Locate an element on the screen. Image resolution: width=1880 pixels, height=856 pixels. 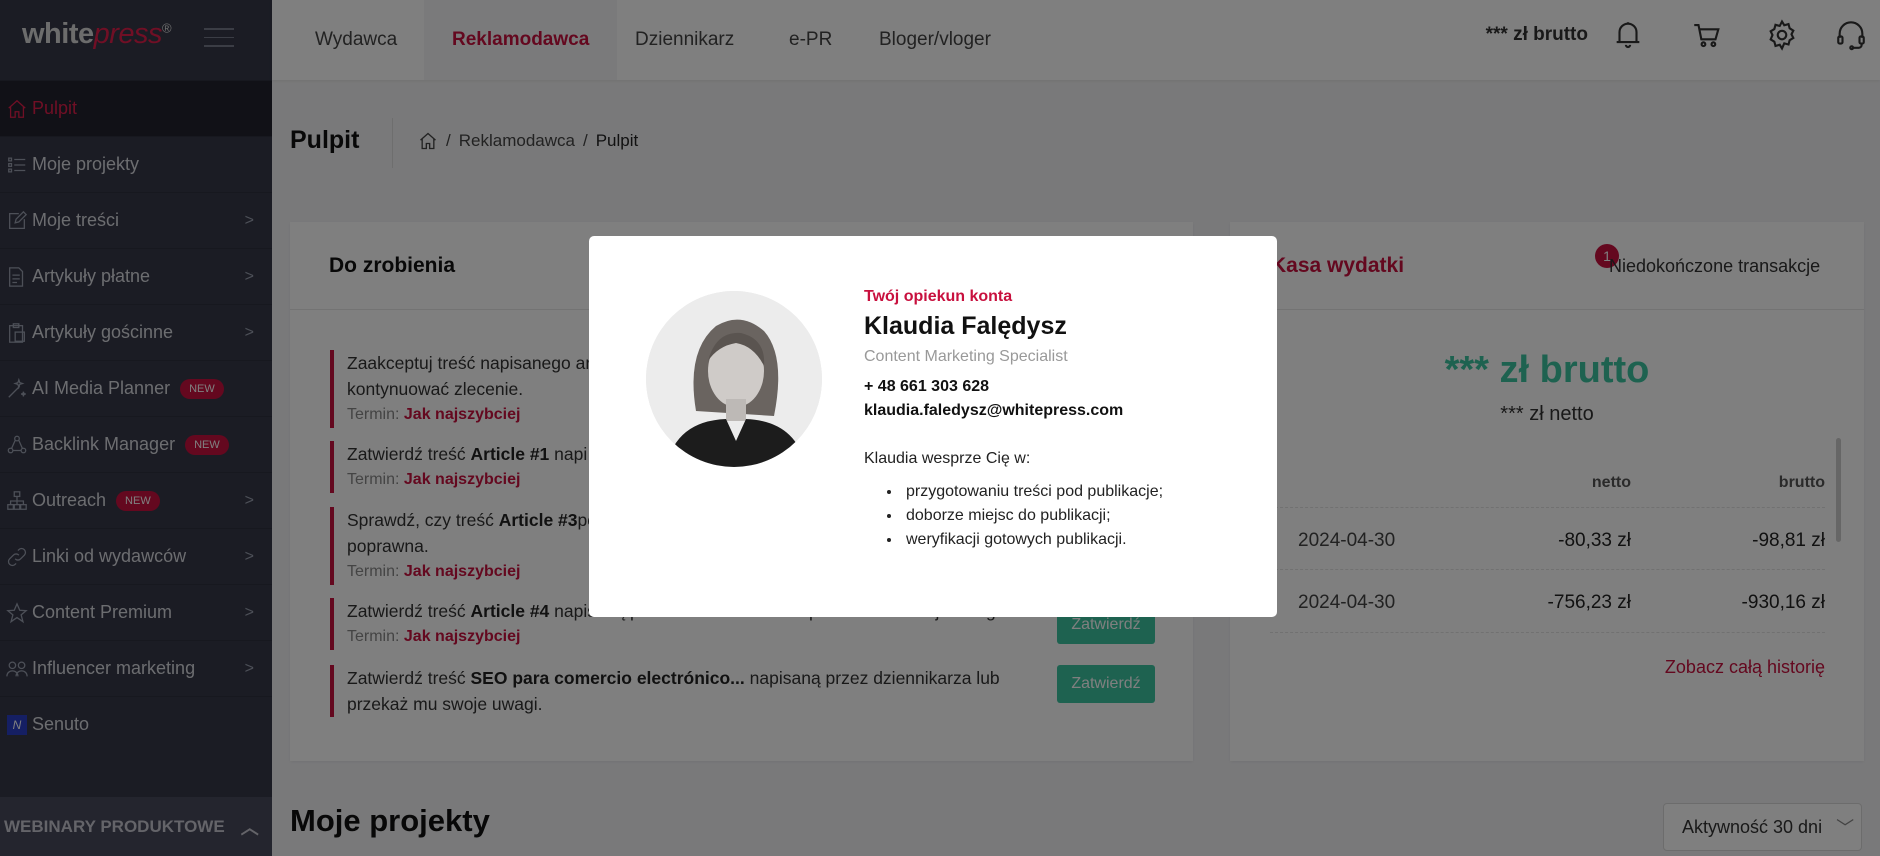
account-manager-role: Content Marketing Specialist is located at coordinates (966, 356).